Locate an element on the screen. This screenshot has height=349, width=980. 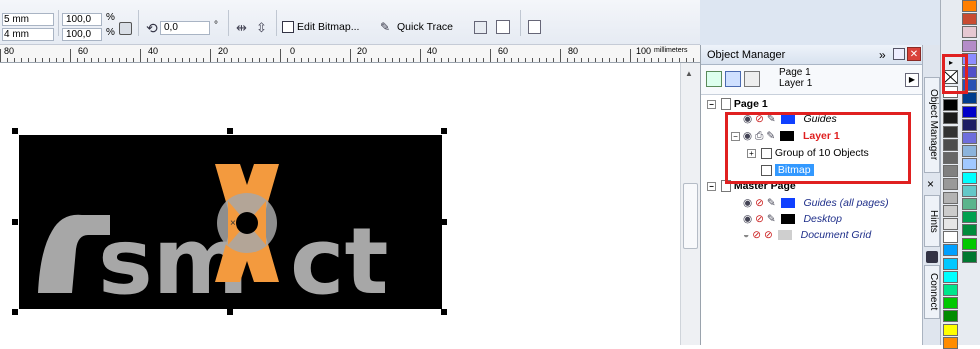
resample-icon is located at coordinates (503, 27).